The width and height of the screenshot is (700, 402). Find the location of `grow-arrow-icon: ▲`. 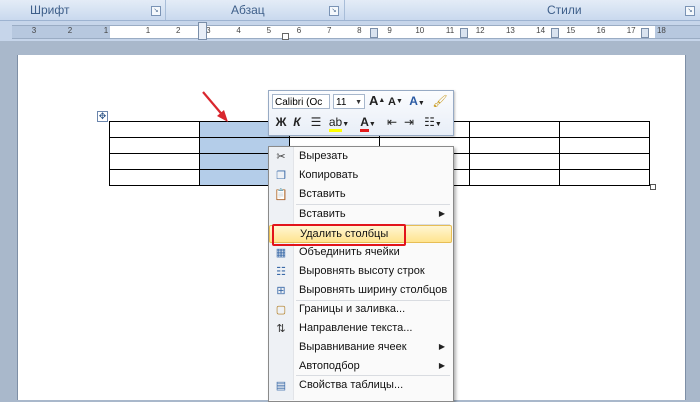

grow-arrow-icon: ▲ is located at coordinates (382, 100).